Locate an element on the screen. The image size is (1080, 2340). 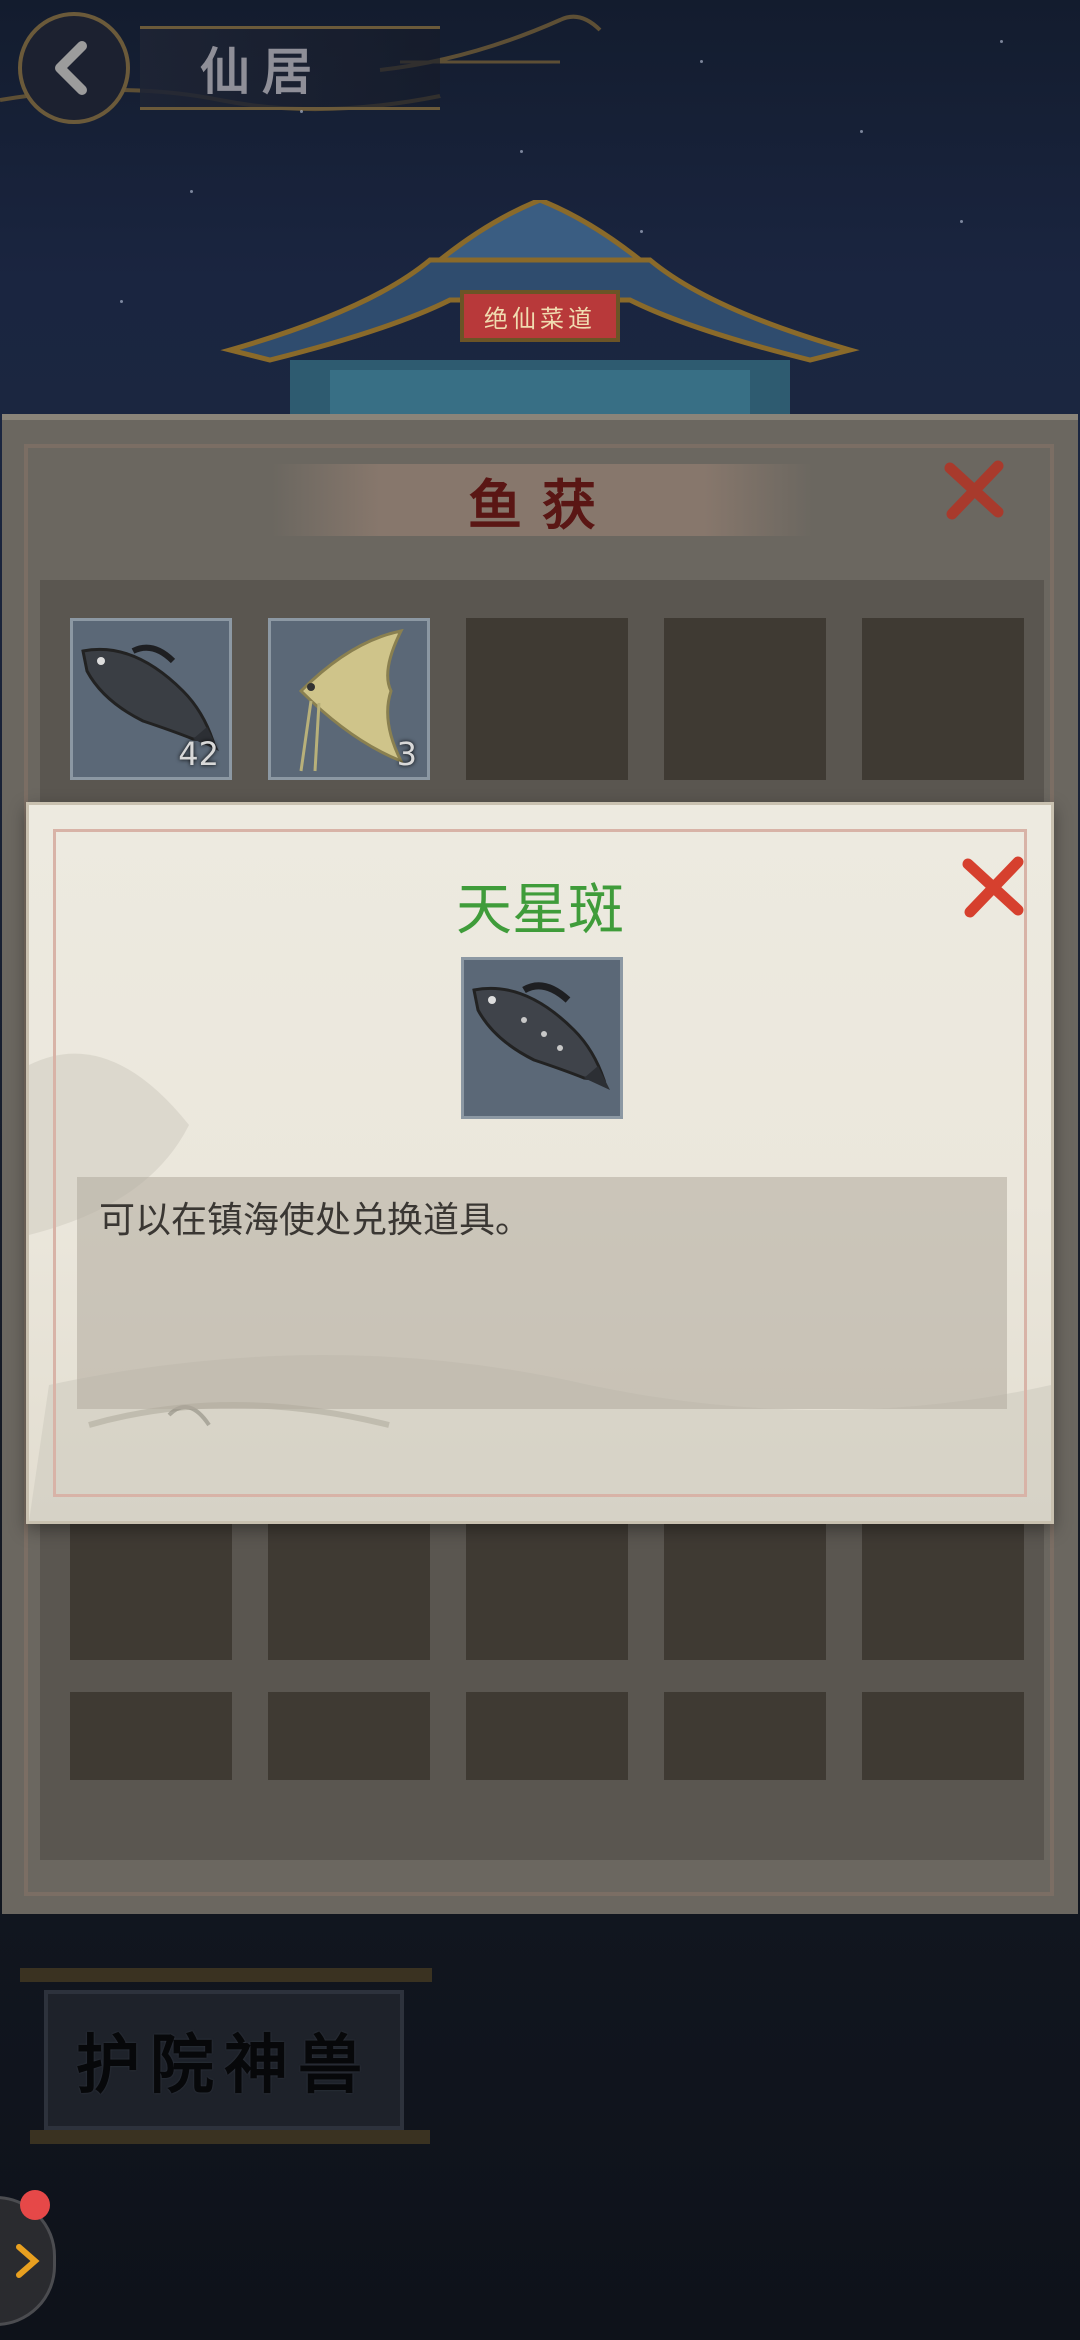
panel-title: 鱼获 is located at coordinates (542, 504).